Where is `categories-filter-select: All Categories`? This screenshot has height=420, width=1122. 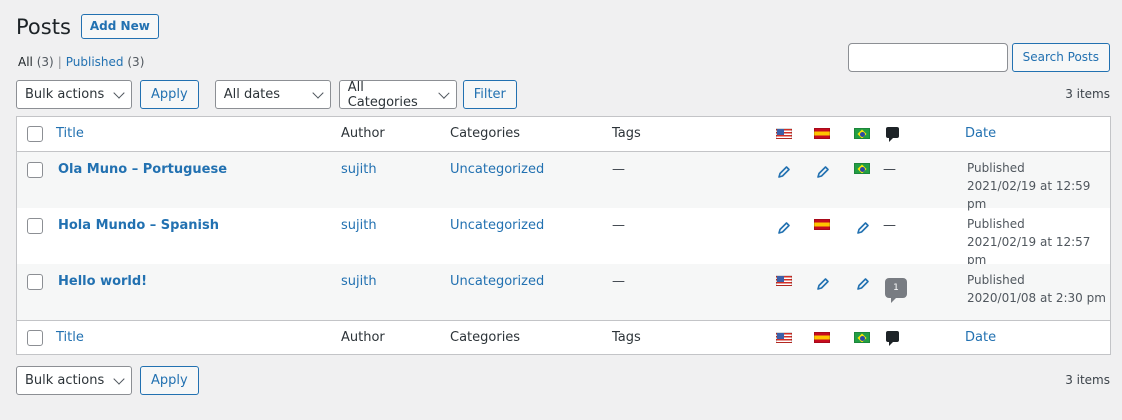 categories-filter-select: All Categories is located at coordinates (397, 94).